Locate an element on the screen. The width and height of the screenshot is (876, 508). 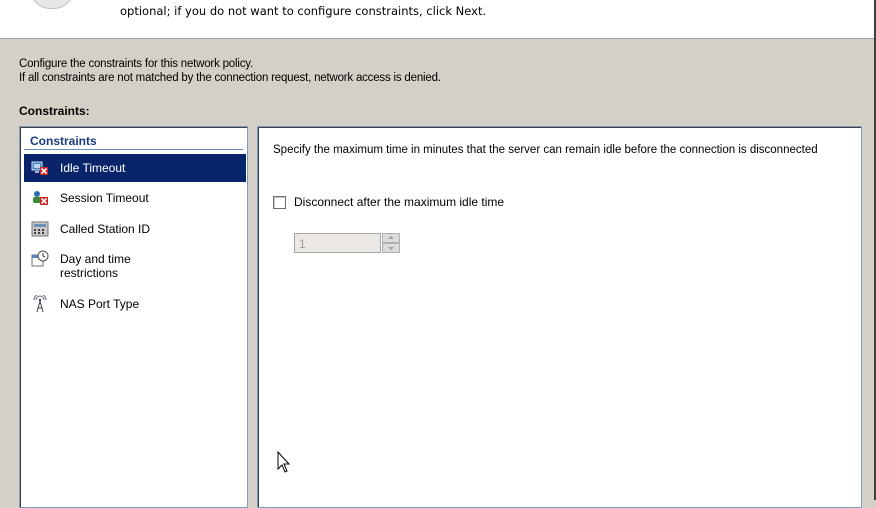
idle-time-input: 1 is located at coordinates (337, 243).